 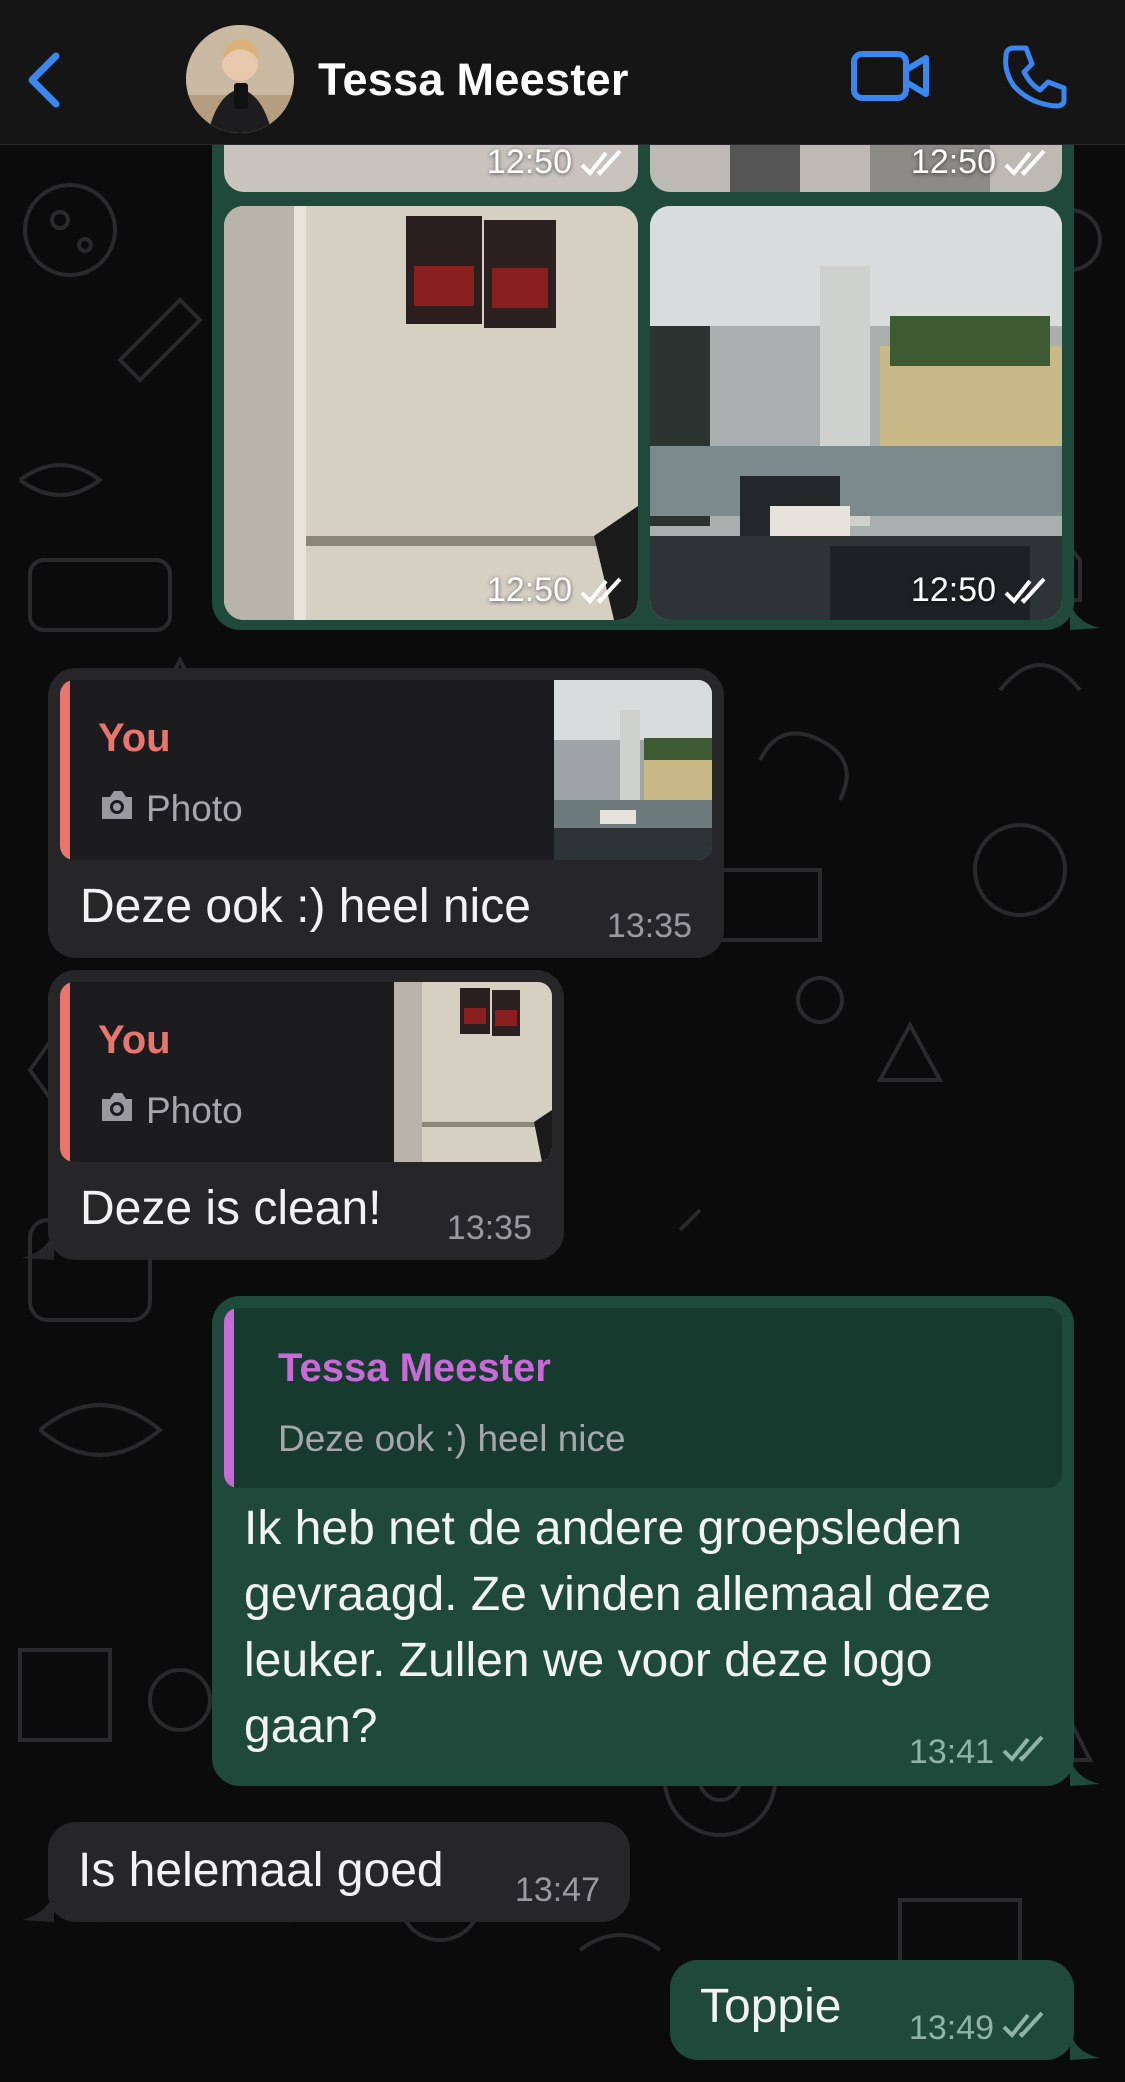 I want to click on chevron-left-icon, so click(x=44, y=80).